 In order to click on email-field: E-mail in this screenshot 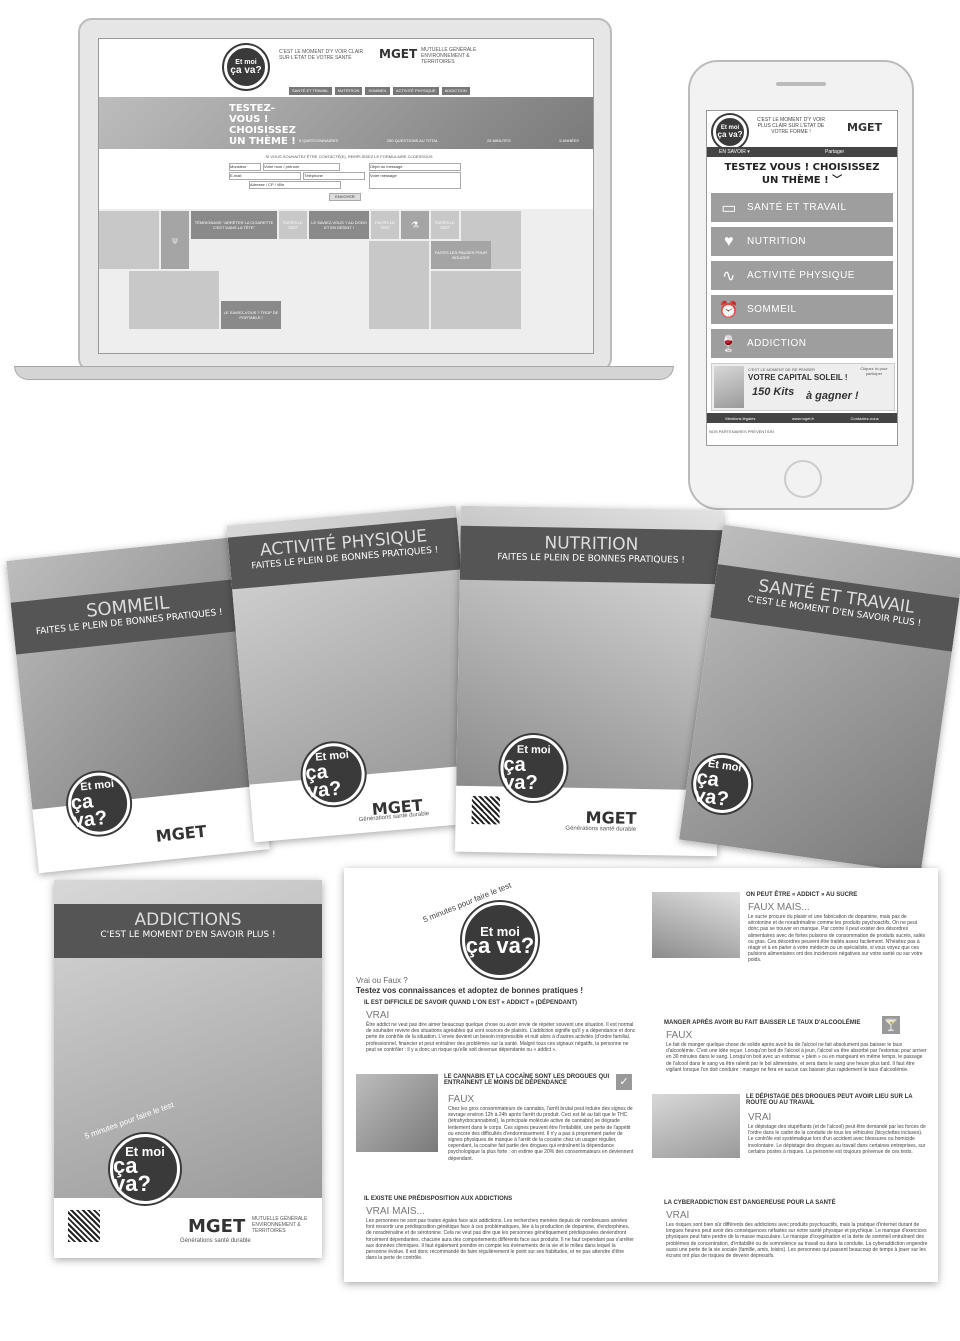, I will do `click(265, 176)`.